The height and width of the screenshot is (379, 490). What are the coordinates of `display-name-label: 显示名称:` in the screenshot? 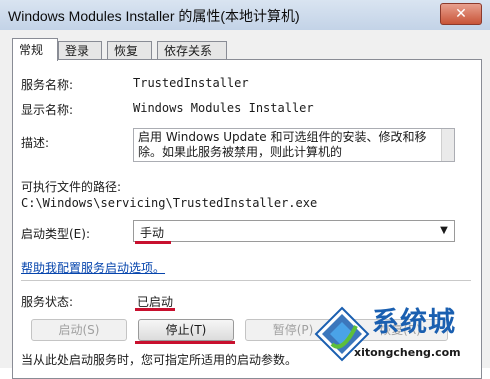 It's located at (47, 110).